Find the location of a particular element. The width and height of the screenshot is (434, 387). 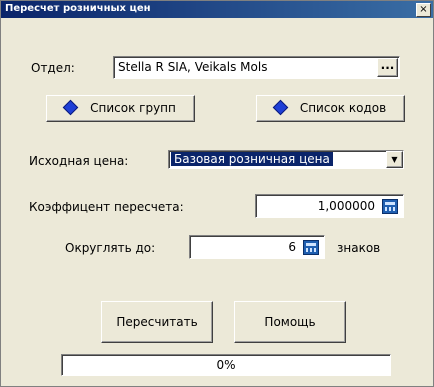

code-list-label: Список кодов is located at coordinates (343, 108).